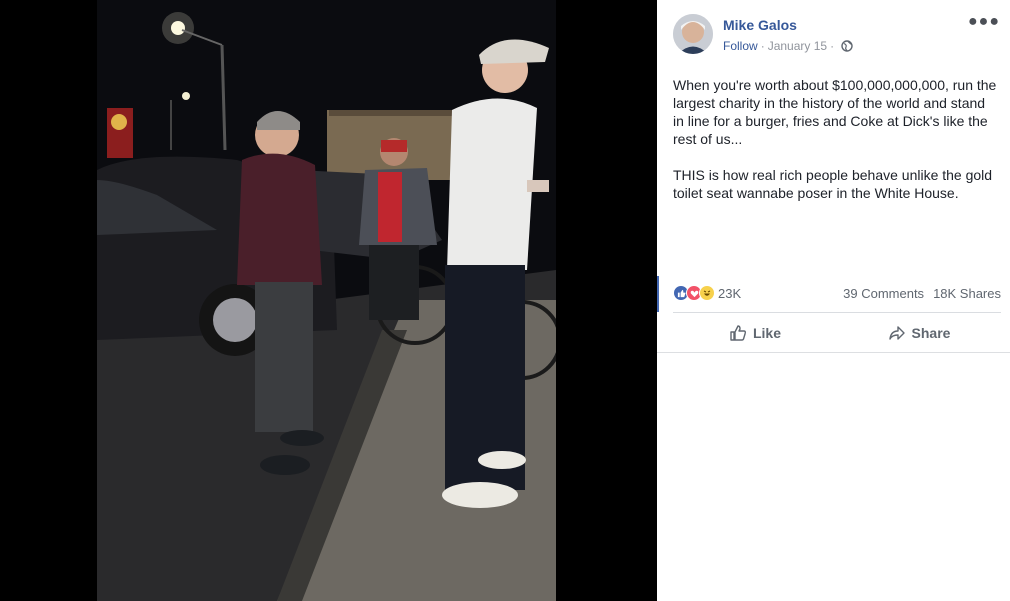 The height and width of the screenshot is (601, 1010). I want to click on post-actions: Like Share, so click(837, 333).